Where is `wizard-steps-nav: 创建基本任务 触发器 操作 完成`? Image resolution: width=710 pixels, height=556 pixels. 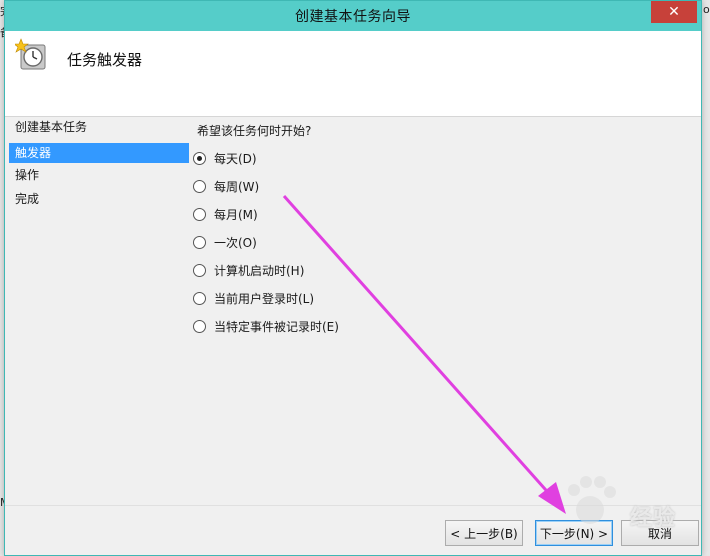 wizard-steps-nav: 创建基本任务 触发器 操作 完成 is located at coordinates (99, 165).